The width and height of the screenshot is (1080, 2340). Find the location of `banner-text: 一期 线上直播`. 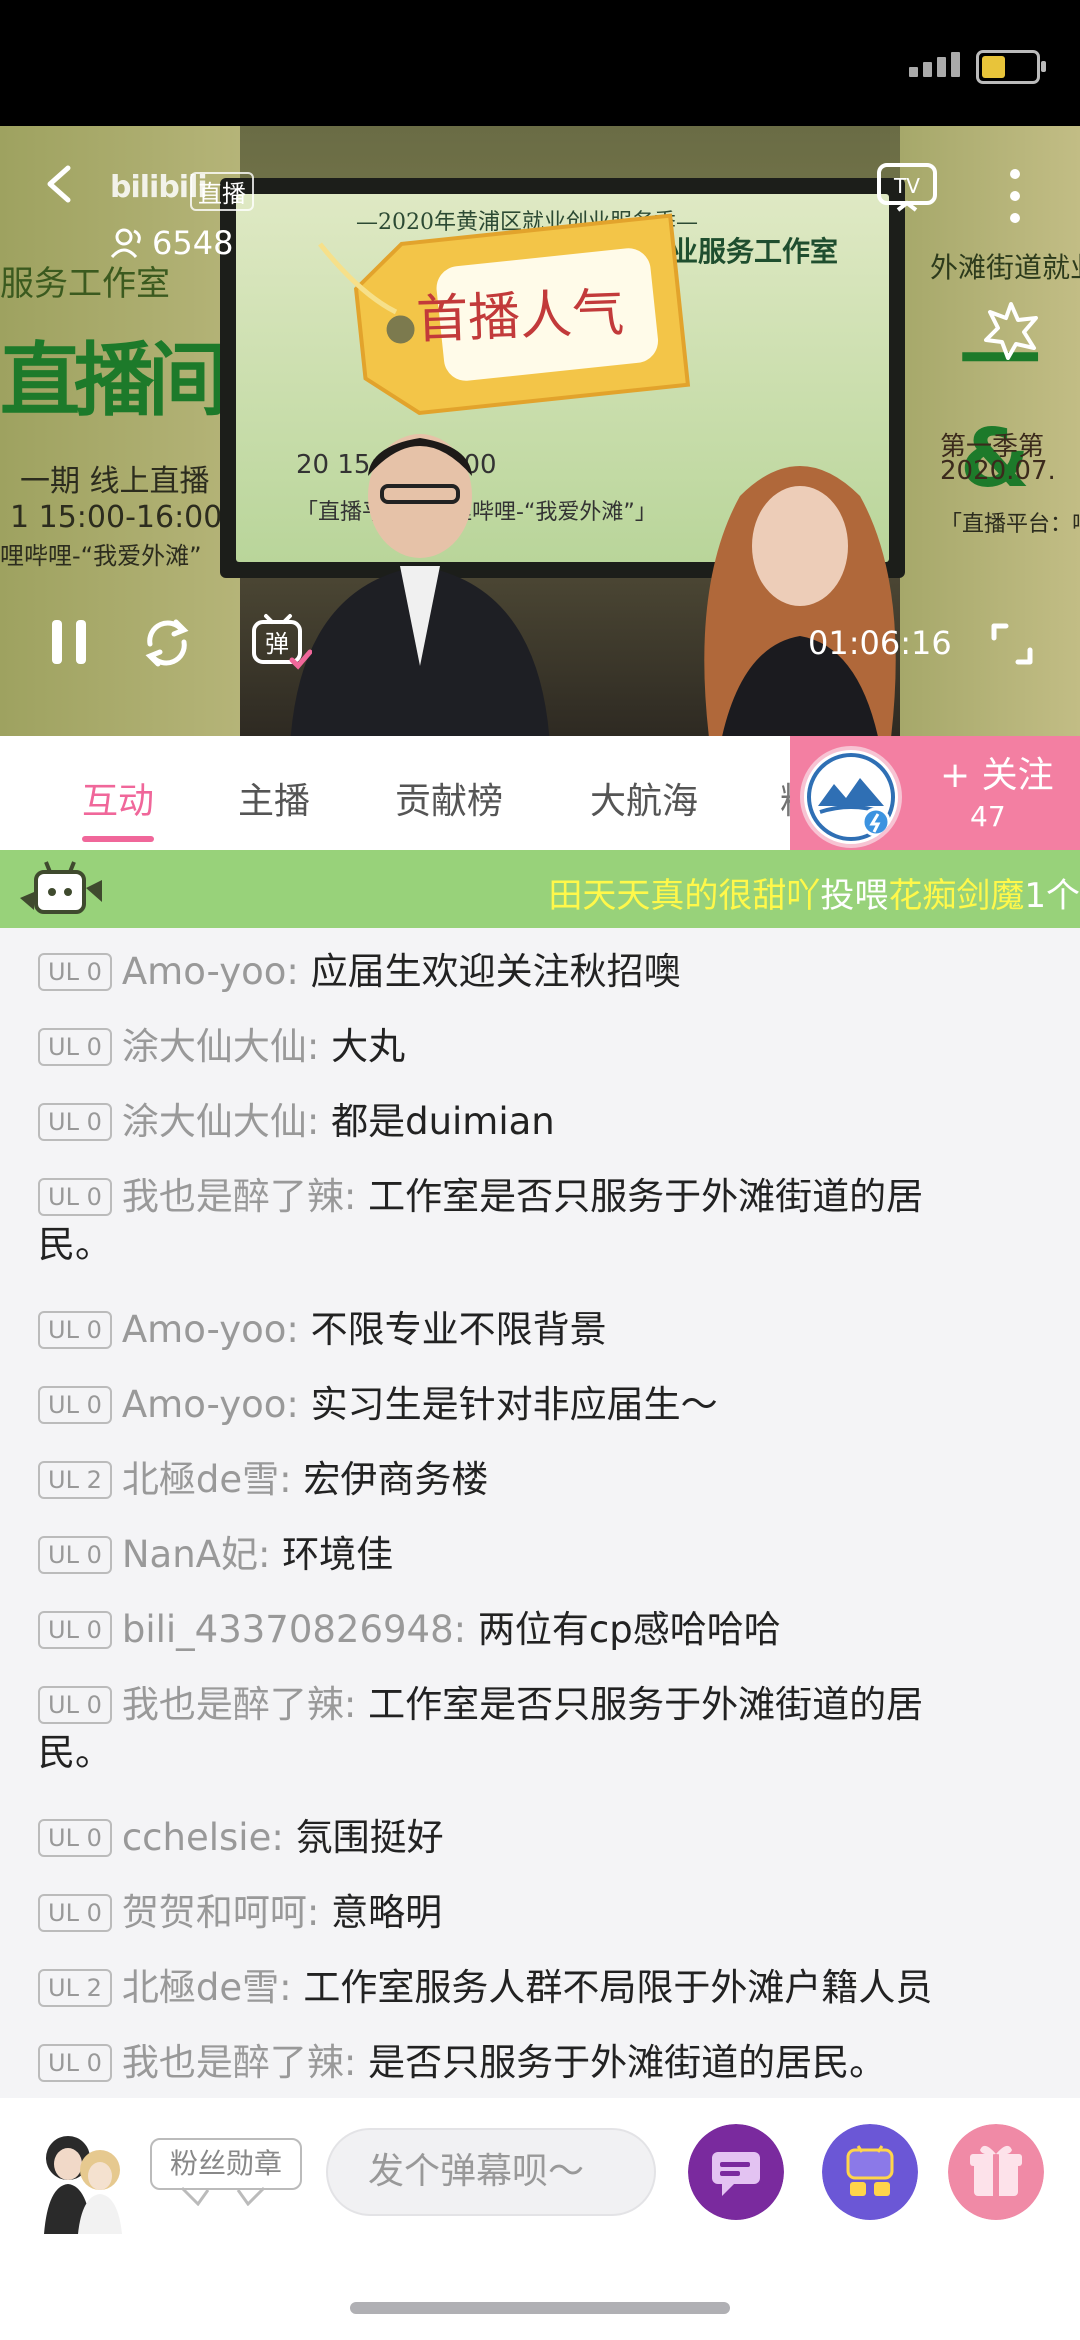

banner-text: 一期 线上直播 is located at coordinates (115, 481).